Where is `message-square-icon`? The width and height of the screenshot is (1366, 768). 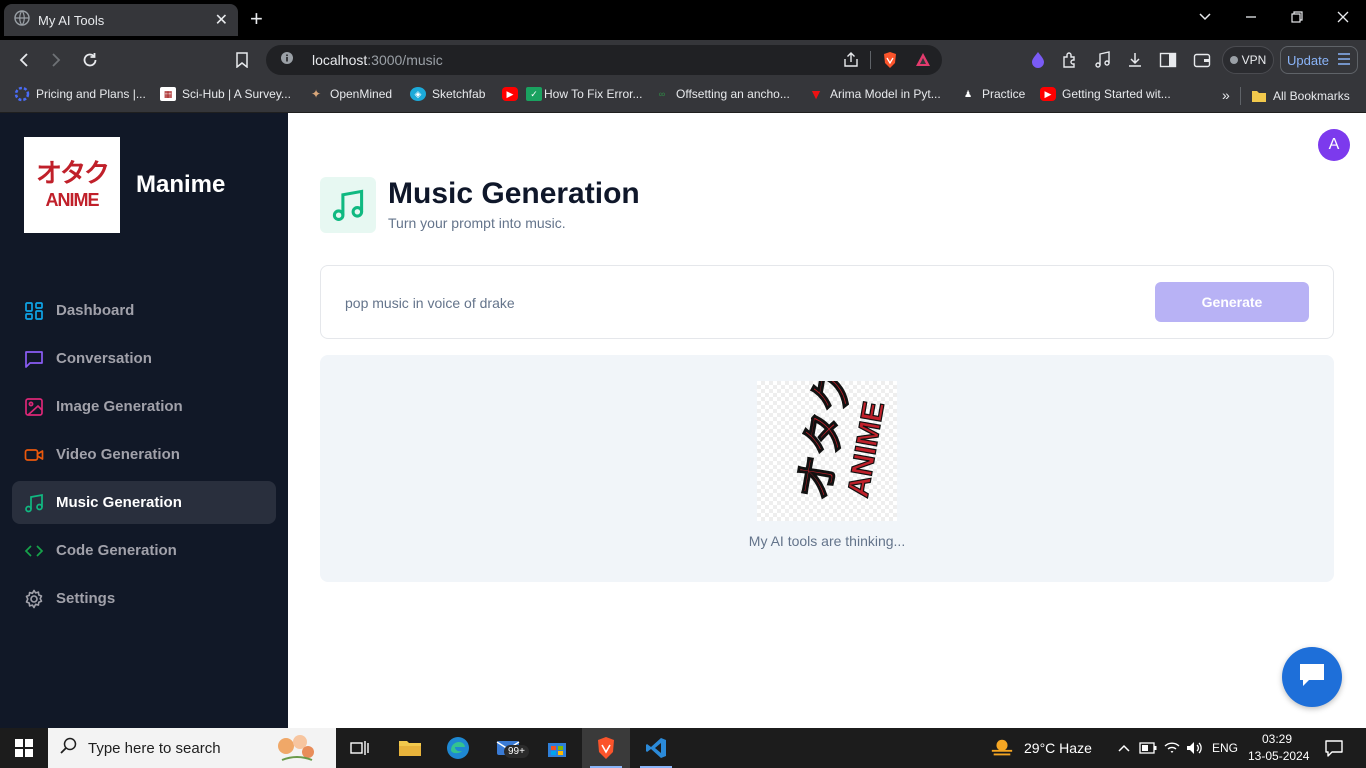
message-square-icon is located at coordinates (34, 359).